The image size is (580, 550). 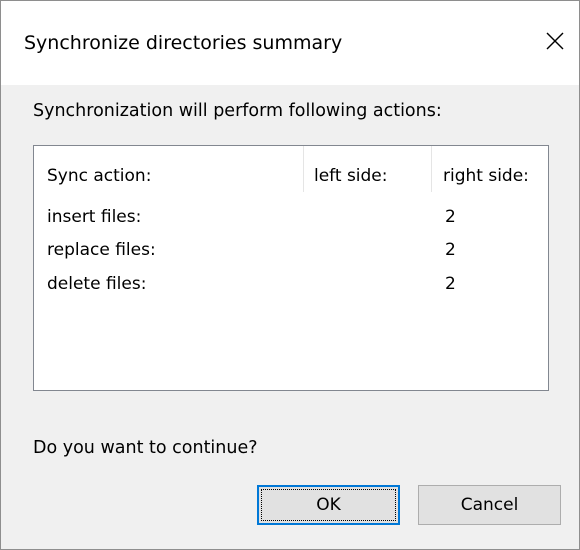 What do you see at coordinates (450, 217) in the screenshot?
I see `row-insert-right: 2` at bounding box center [450, 217].